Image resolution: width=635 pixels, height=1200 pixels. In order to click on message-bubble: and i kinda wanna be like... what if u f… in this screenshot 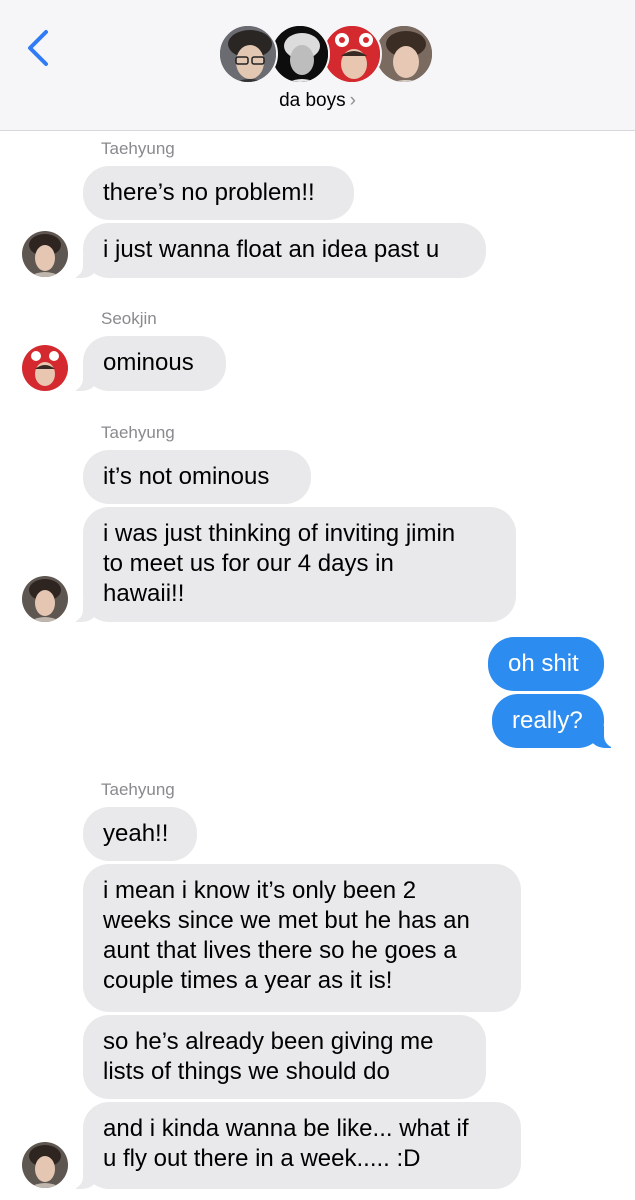, I will do `click(296, 1145)`.